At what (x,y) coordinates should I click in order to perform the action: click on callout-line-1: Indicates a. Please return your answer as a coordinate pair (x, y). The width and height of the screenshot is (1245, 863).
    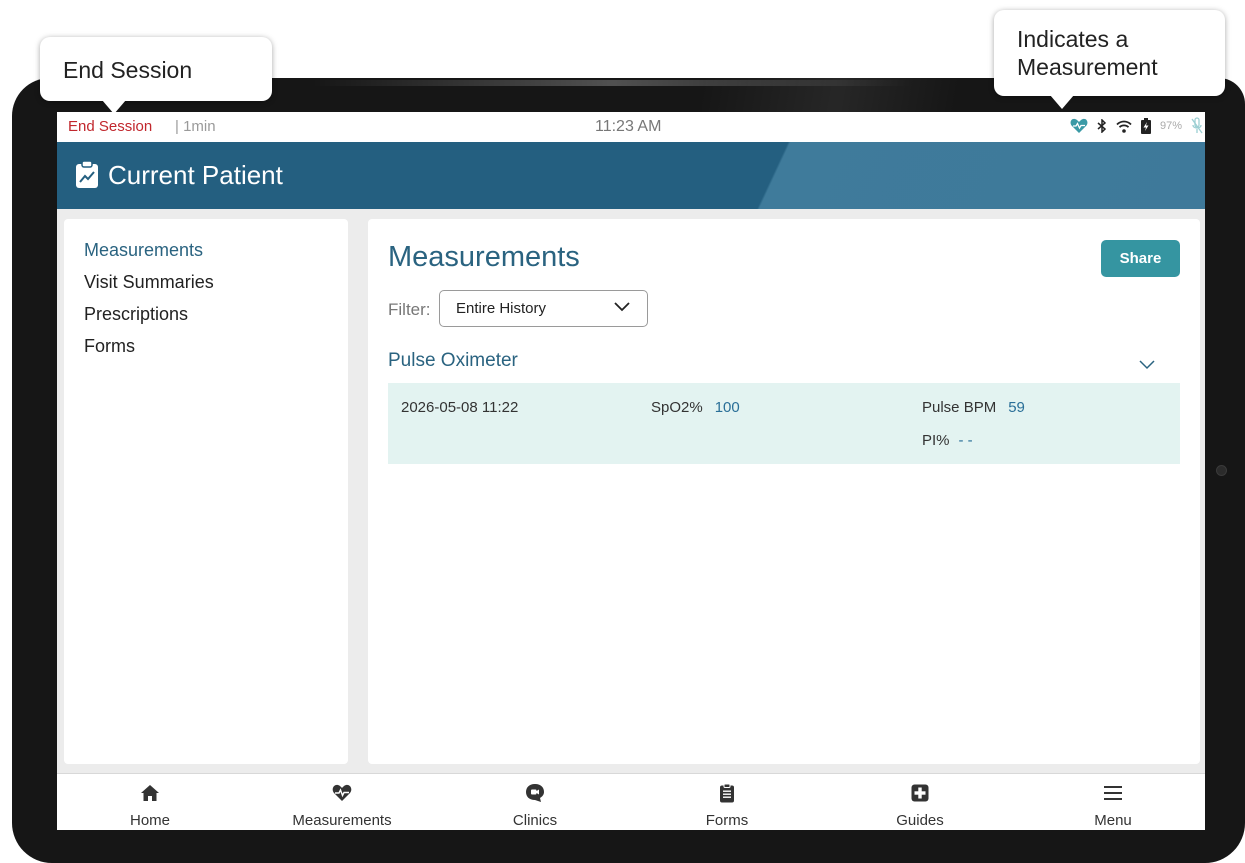
    Looking at the image, I should click on (1073, 39).